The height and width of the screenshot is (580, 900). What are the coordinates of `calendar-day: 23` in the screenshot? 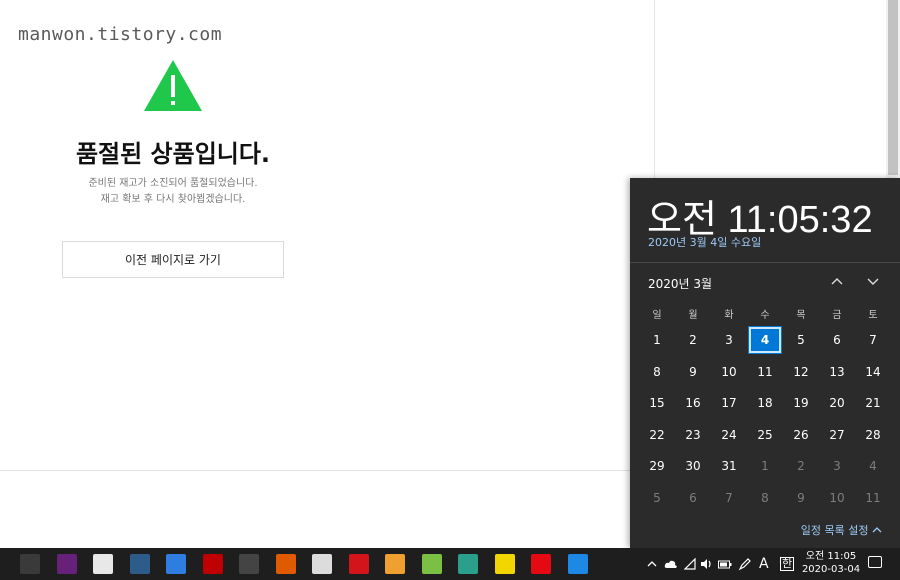 It's located at (693, 435).